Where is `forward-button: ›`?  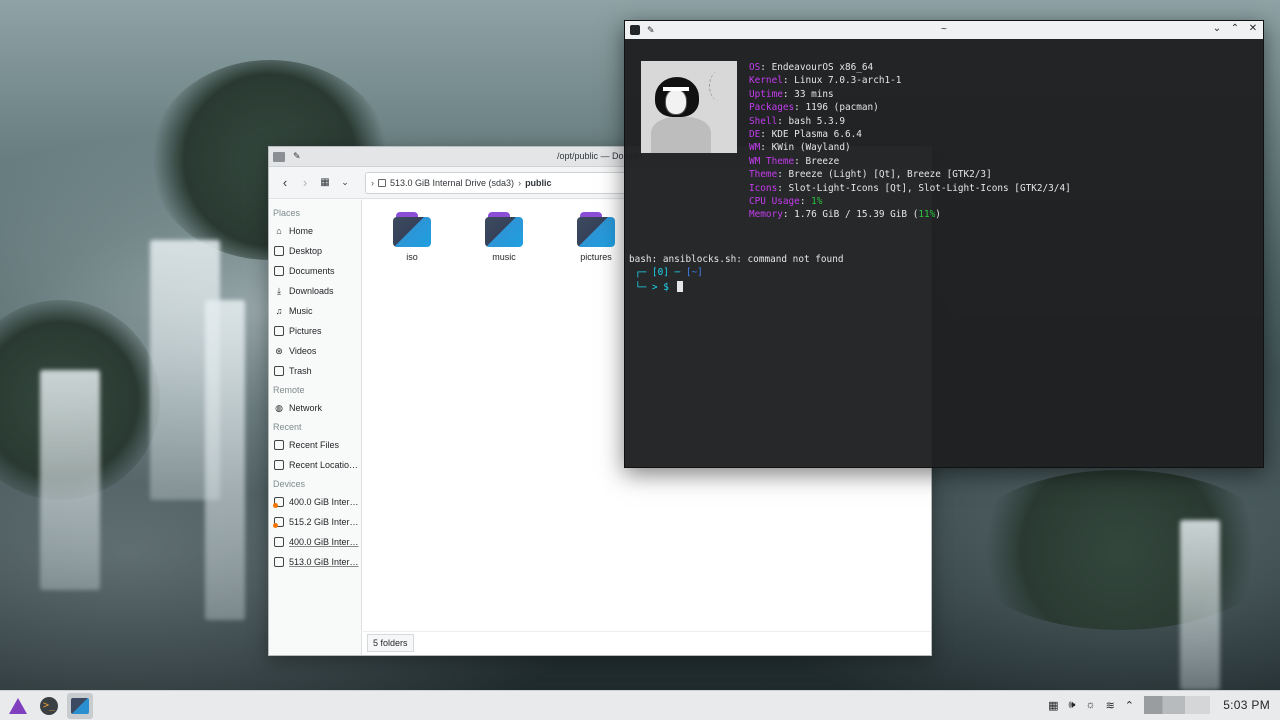 forward-button: › is located at coordinates (305, 183).